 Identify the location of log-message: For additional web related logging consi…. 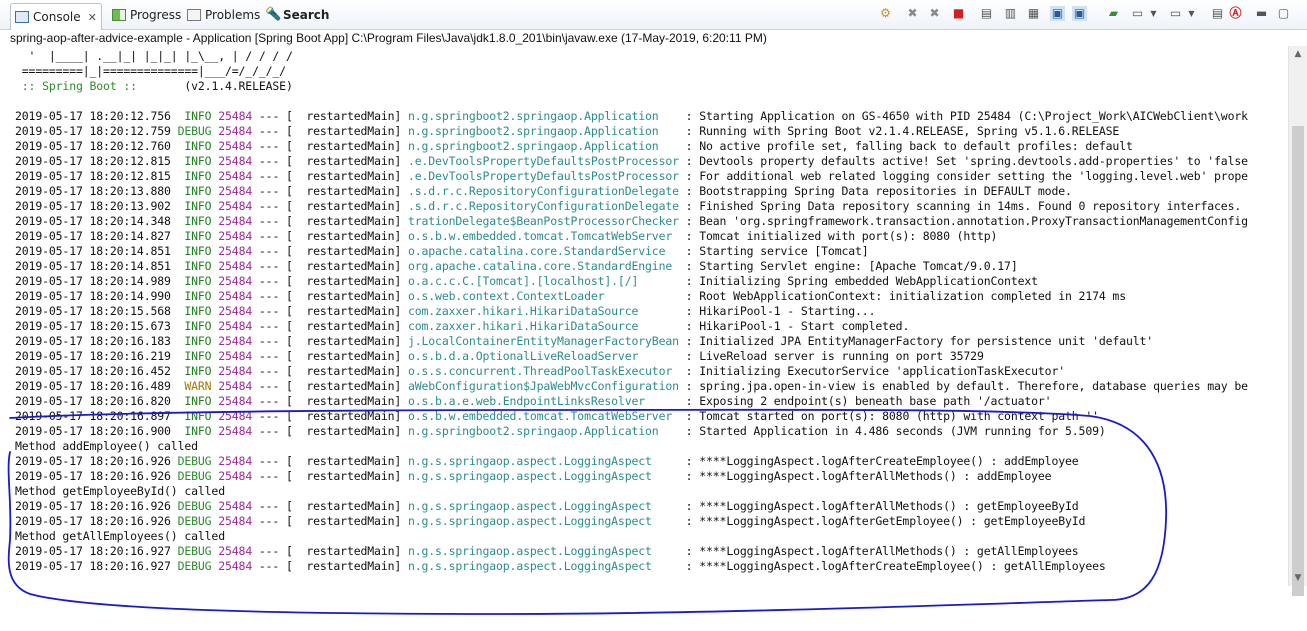
(973, 176).